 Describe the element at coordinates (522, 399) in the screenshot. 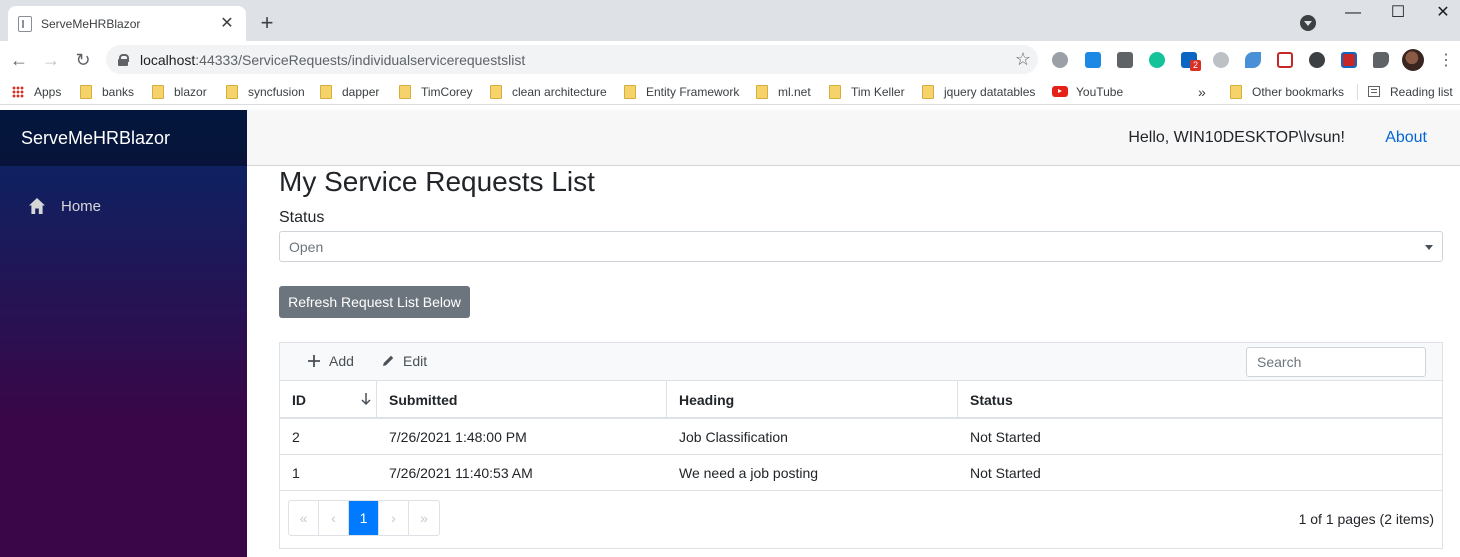

I see `column-header-submitted: Submitted` at that location.